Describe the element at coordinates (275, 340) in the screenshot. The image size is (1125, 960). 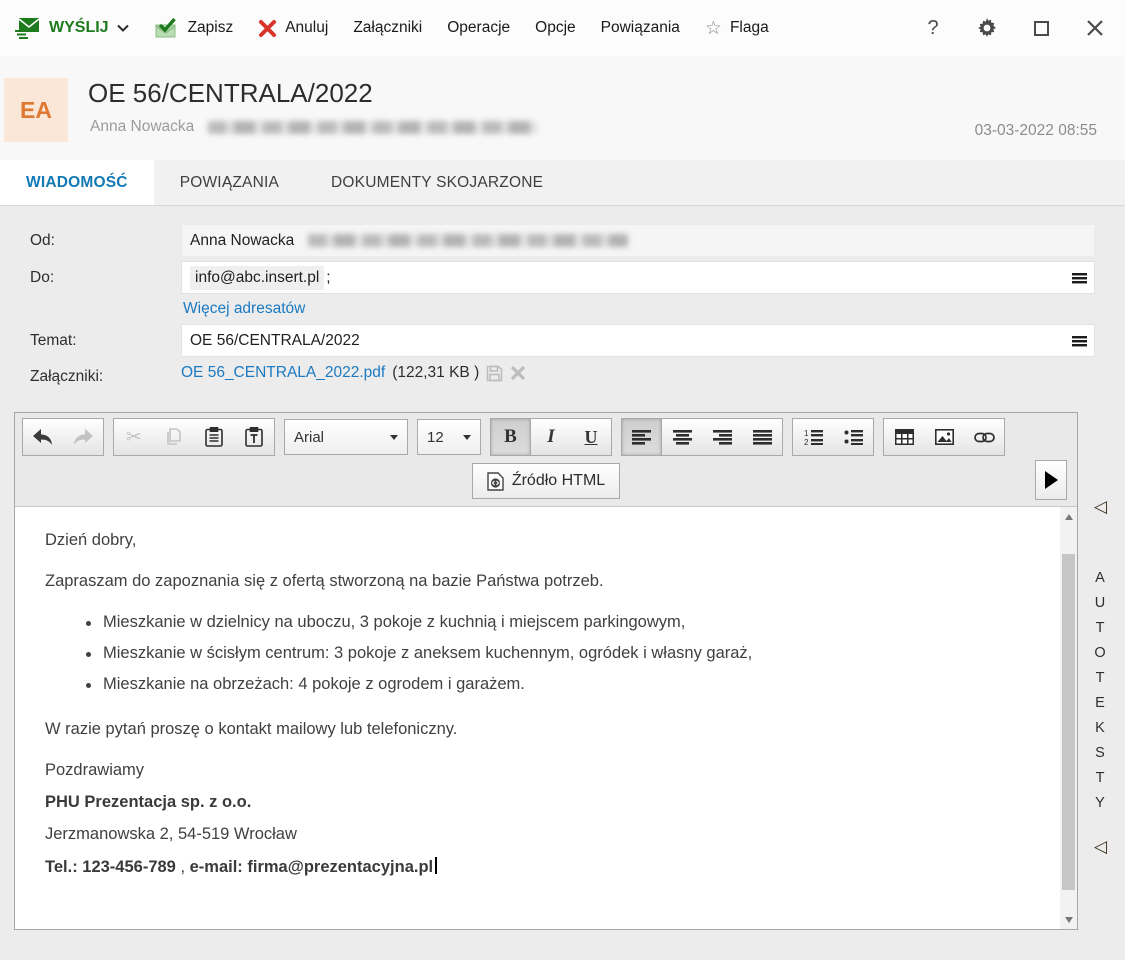
I see `subject-value: OE 56/CENTRALA/2022` at that location.